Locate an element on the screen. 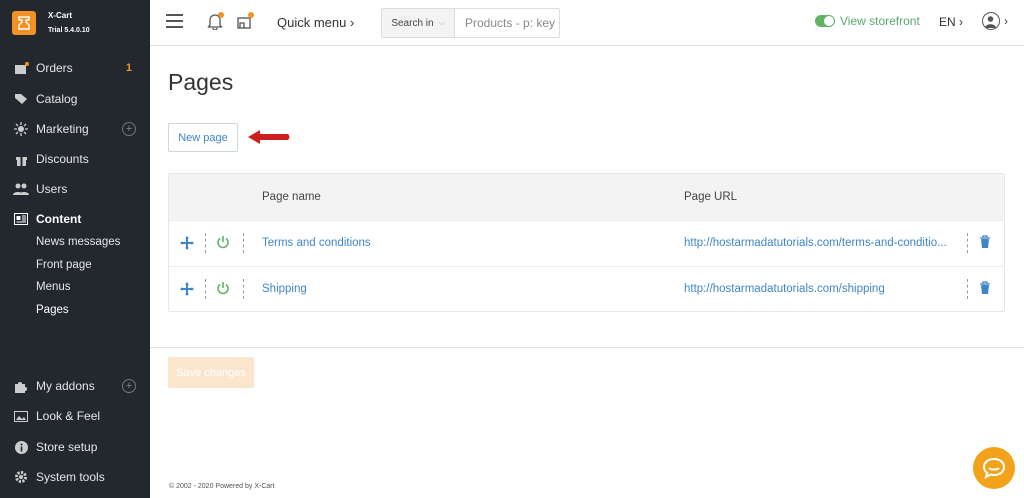 This screenshot has width=1024, height=498. tag-icon is located at coordinates (21, 99).